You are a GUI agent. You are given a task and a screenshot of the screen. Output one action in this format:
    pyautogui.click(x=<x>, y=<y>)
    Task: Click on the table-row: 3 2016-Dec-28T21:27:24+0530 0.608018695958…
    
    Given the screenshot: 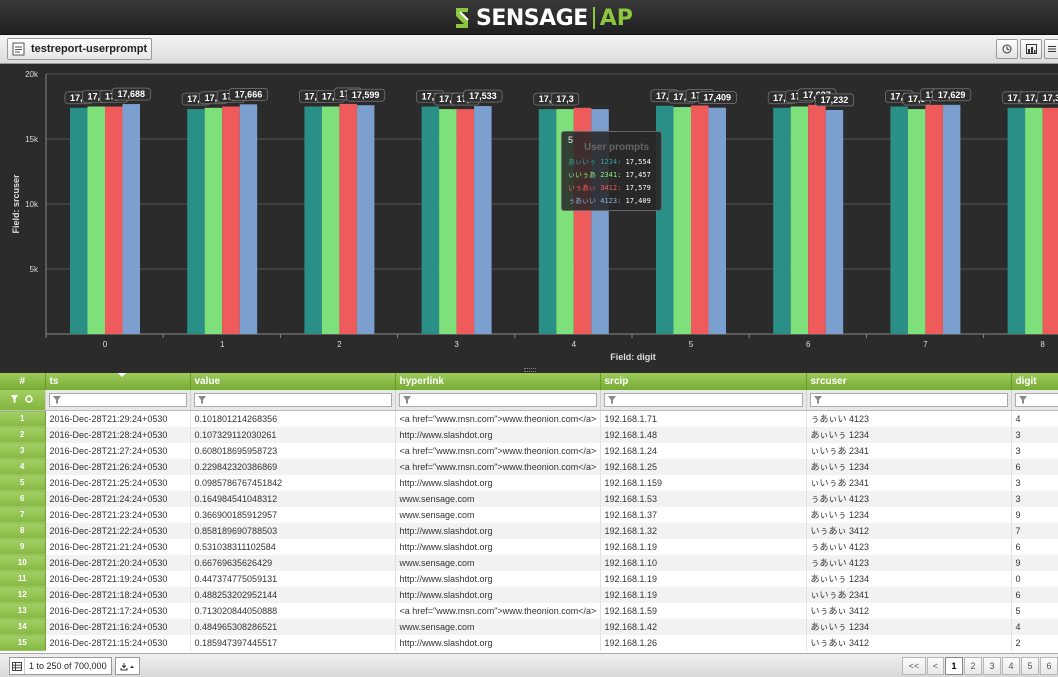 What is the action you would take?
    pyautogui.click(x=529, y=450)
    